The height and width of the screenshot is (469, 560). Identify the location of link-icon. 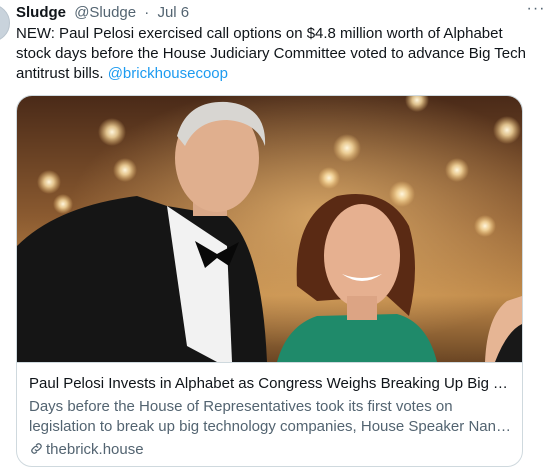
(36, 451).